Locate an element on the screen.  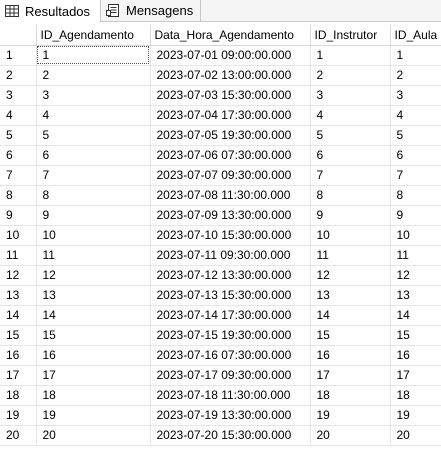
cell-id-aula: 19 is located at coordinates (415, 415).